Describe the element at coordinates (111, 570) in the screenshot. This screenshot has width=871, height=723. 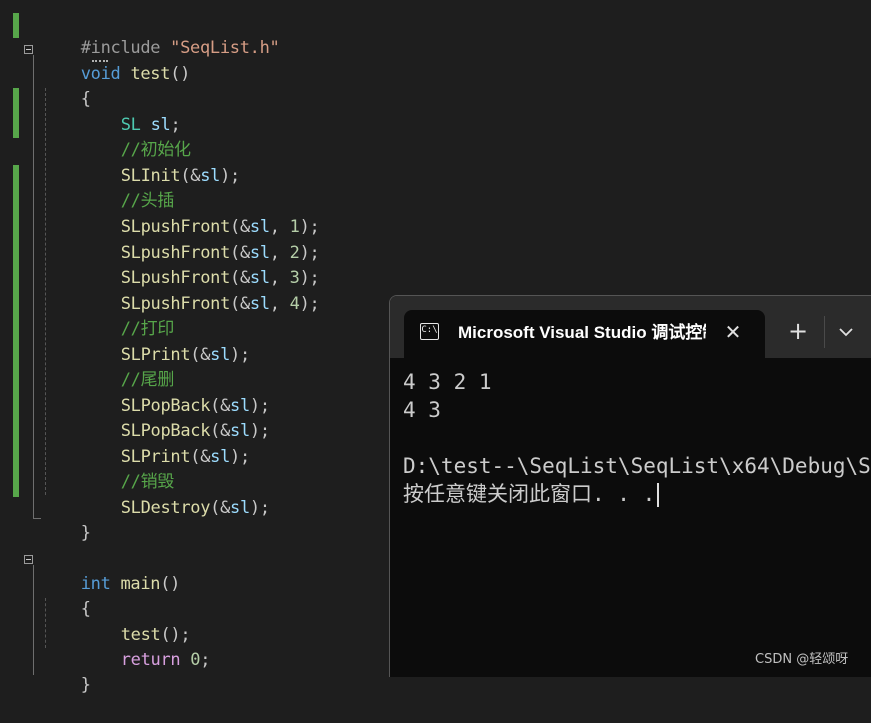
I see `code-line: int main()` at that location.